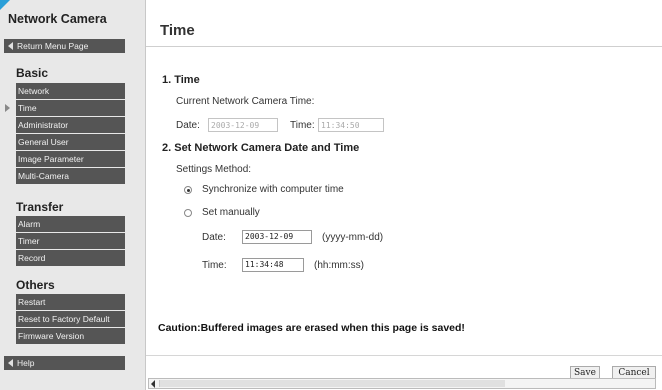  Describe the element at coordinates (261, 148) in the screenshot. I see `section-heading-set-time: 2. Set Network Camera Date and Time` at that location.